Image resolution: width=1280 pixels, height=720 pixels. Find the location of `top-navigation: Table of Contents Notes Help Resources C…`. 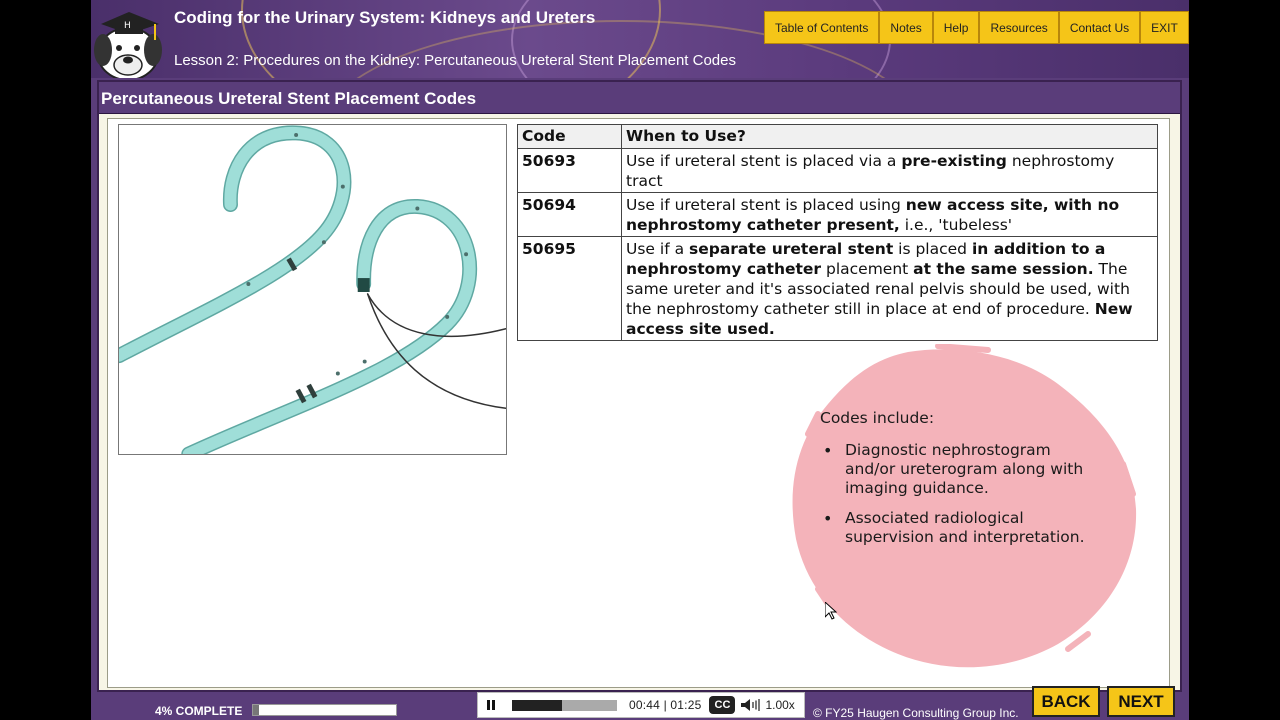

top-navigation: Table of Contents Notes Help Resources C… is located at coordinates (976, 27).